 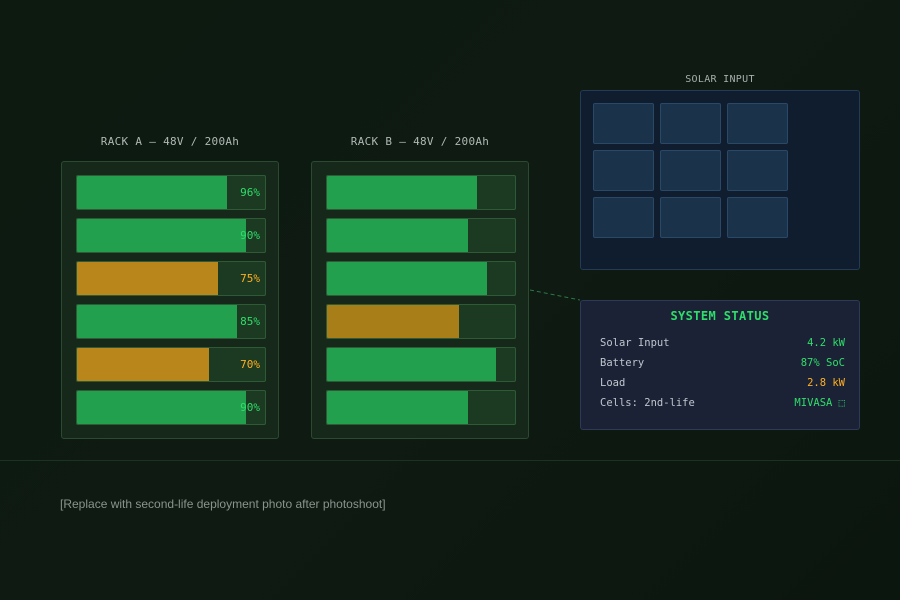 I want to click on system-status-title: SYSTEM STATUS, so click(x=720, y=316).